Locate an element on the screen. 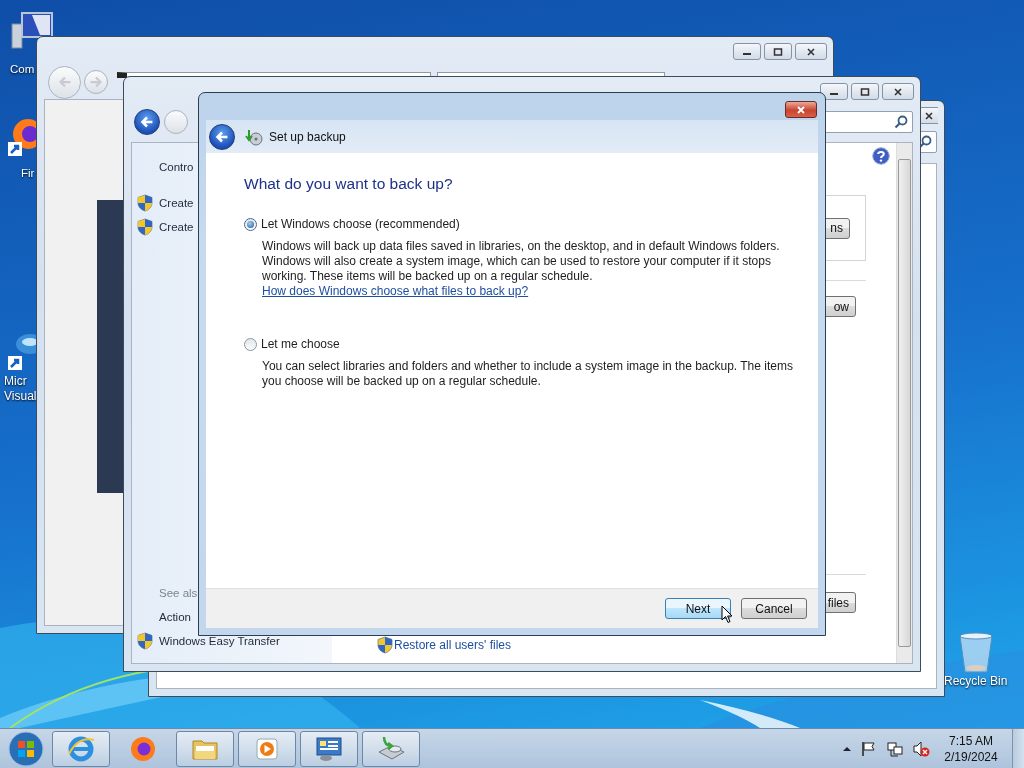  restore-link: Restore all users' files is located at coordinates (452, 645).